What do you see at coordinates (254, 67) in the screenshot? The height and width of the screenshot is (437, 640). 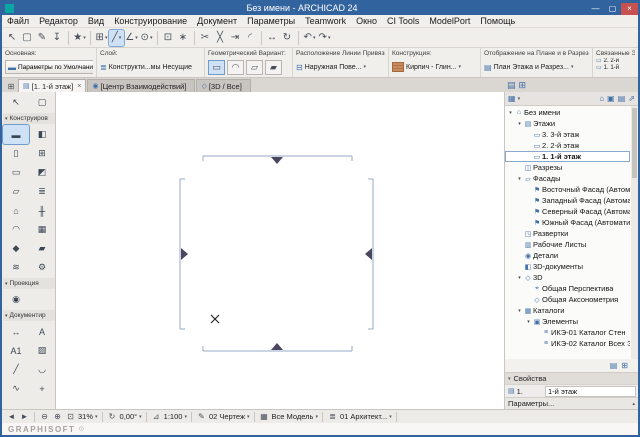 I see `geometry-trapezoid-icon: ▱` at bounding box center [254, 67].